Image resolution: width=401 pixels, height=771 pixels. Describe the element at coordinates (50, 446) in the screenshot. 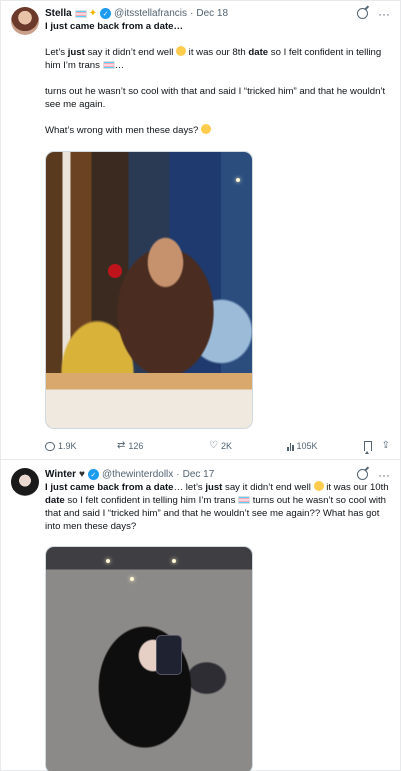

I see `reply-icon` at that location.